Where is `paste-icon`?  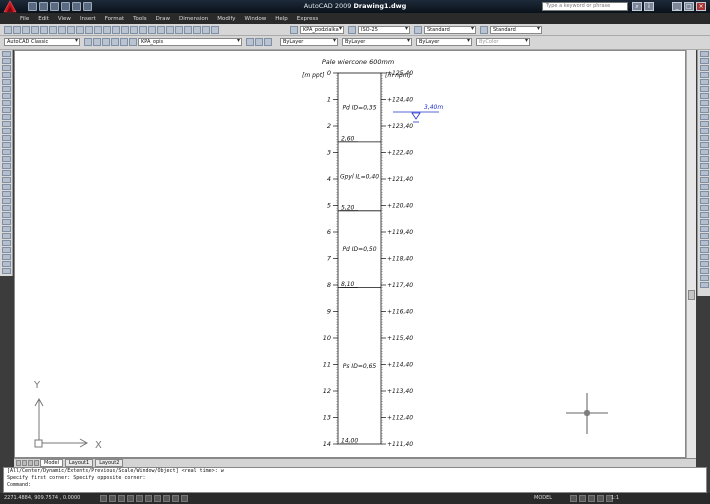 paste-icon is located at coordinates (80, 30).